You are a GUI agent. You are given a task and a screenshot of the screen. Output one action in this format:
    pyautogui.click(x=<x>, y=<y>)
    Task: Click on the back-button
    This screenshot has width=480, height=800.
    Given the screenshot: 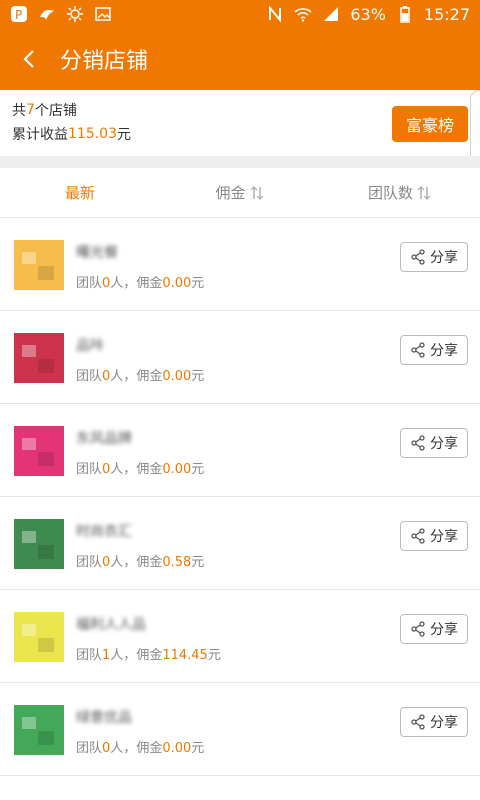 What is the action you would take?
    pyautogui.click(x=30, y=59)
    